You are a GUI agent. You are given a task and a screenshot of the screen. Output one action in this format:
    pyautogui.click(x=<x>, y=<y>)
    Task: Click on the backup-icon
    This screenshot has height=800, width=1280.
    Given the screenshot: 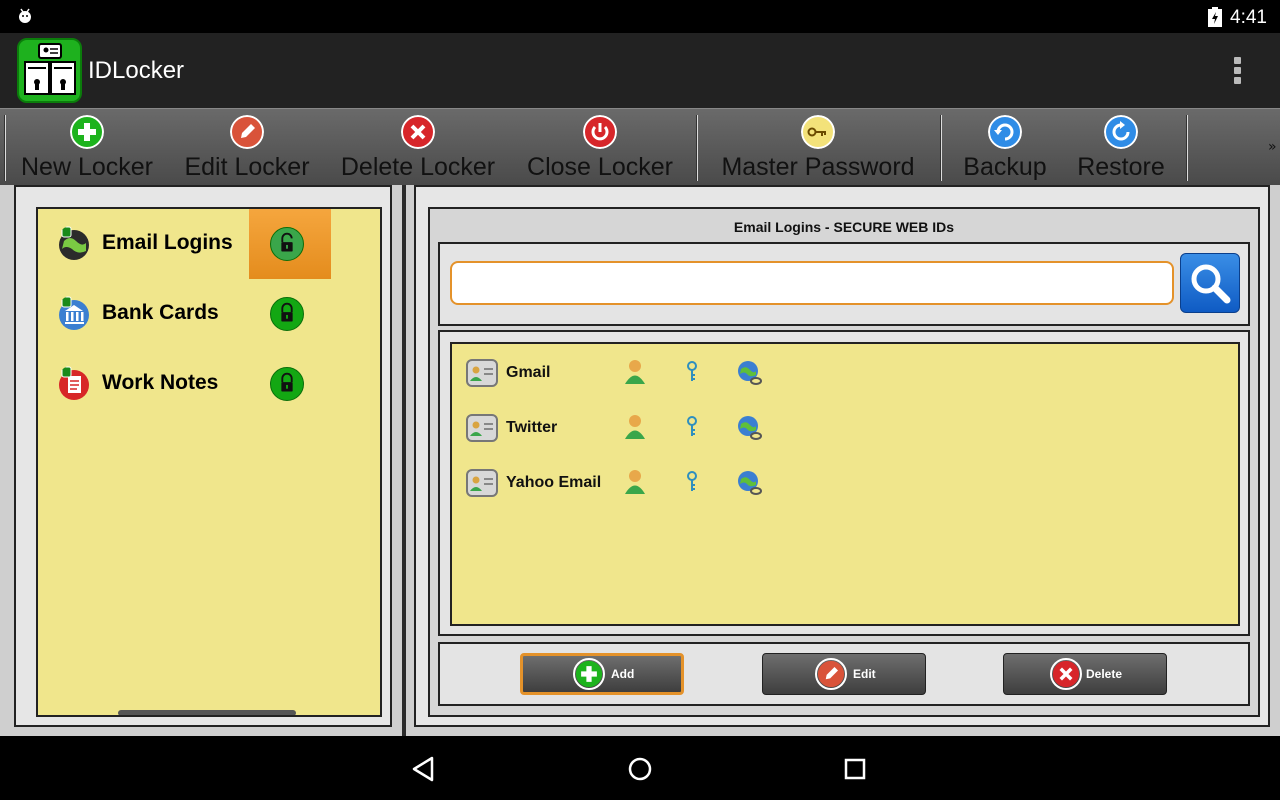 What is the action you would take?
    pyautogui.click(x=1005, y=132)
    